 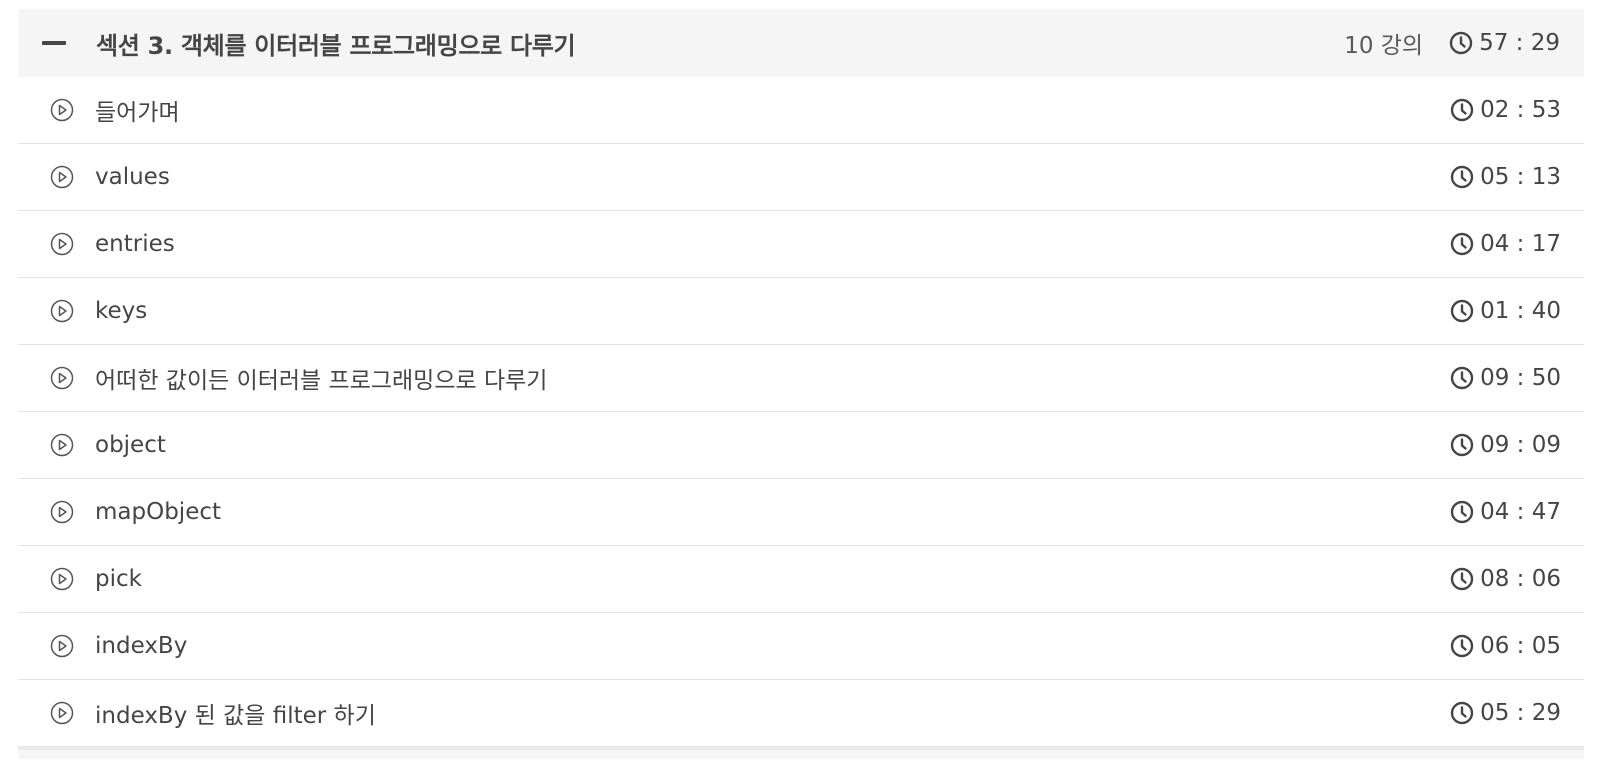 I want to click on minus-icon, so click(x=54, y=43).